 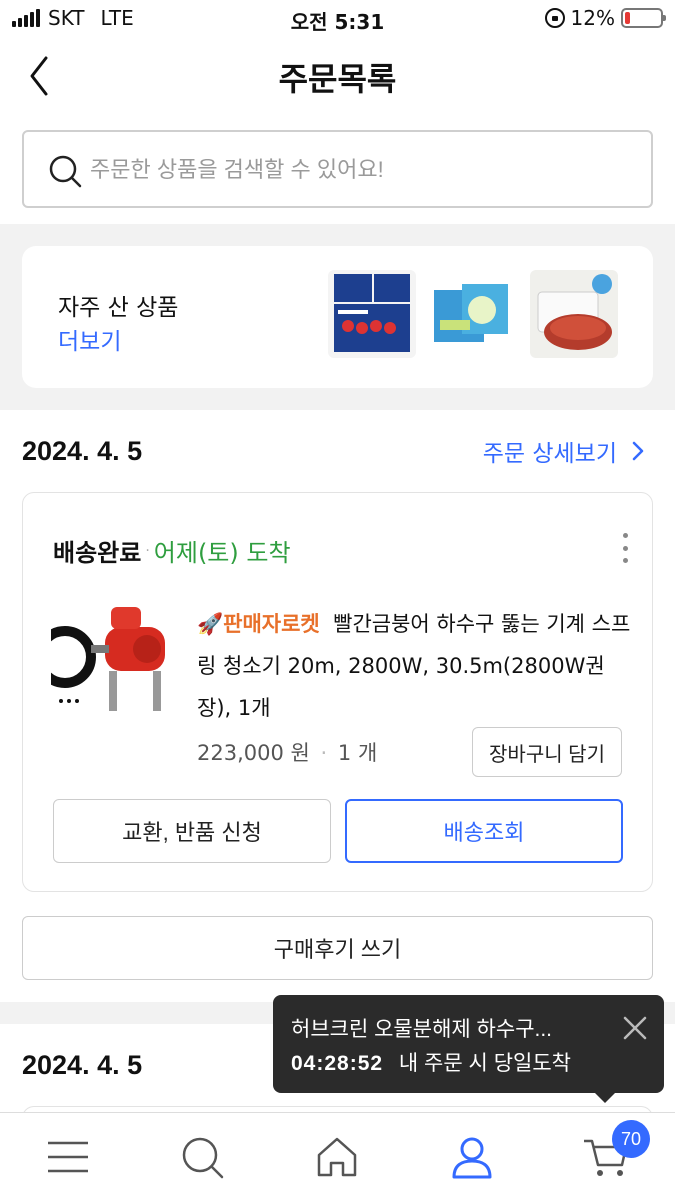 I want to click on frequent-more-link: 더보기, so click(x=89, y=339).